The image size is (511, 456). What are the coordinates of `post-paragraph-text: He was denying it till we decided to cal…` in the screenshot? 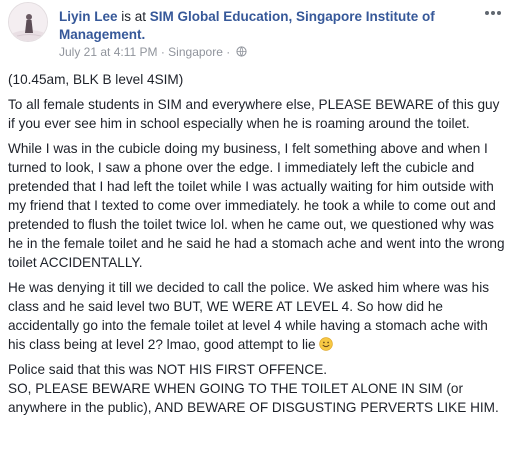 It's located at (249, 316).